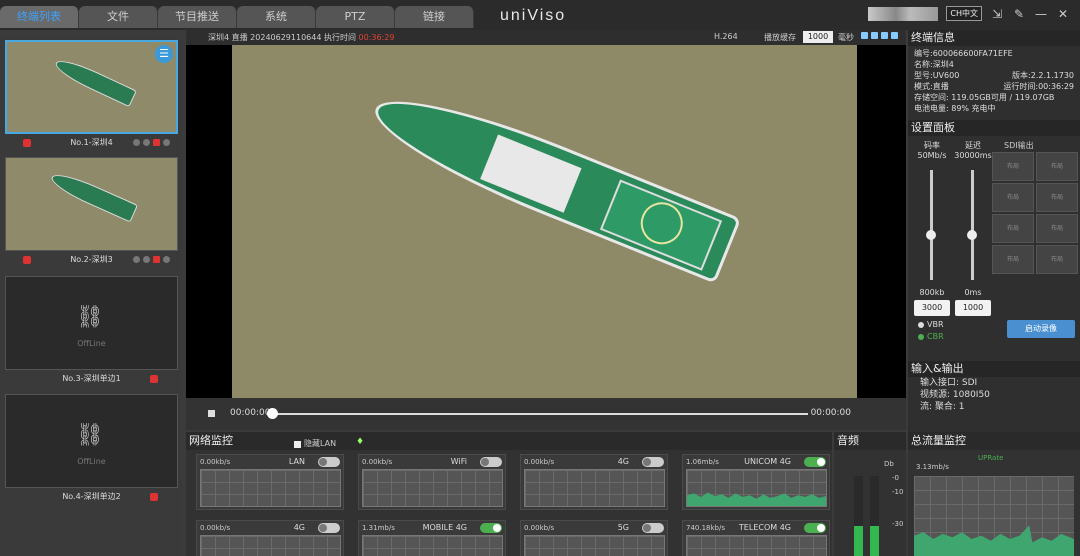 The image size is (1080, 556). I want to click on tab-program-push: 节目推送, so click(197, 17).